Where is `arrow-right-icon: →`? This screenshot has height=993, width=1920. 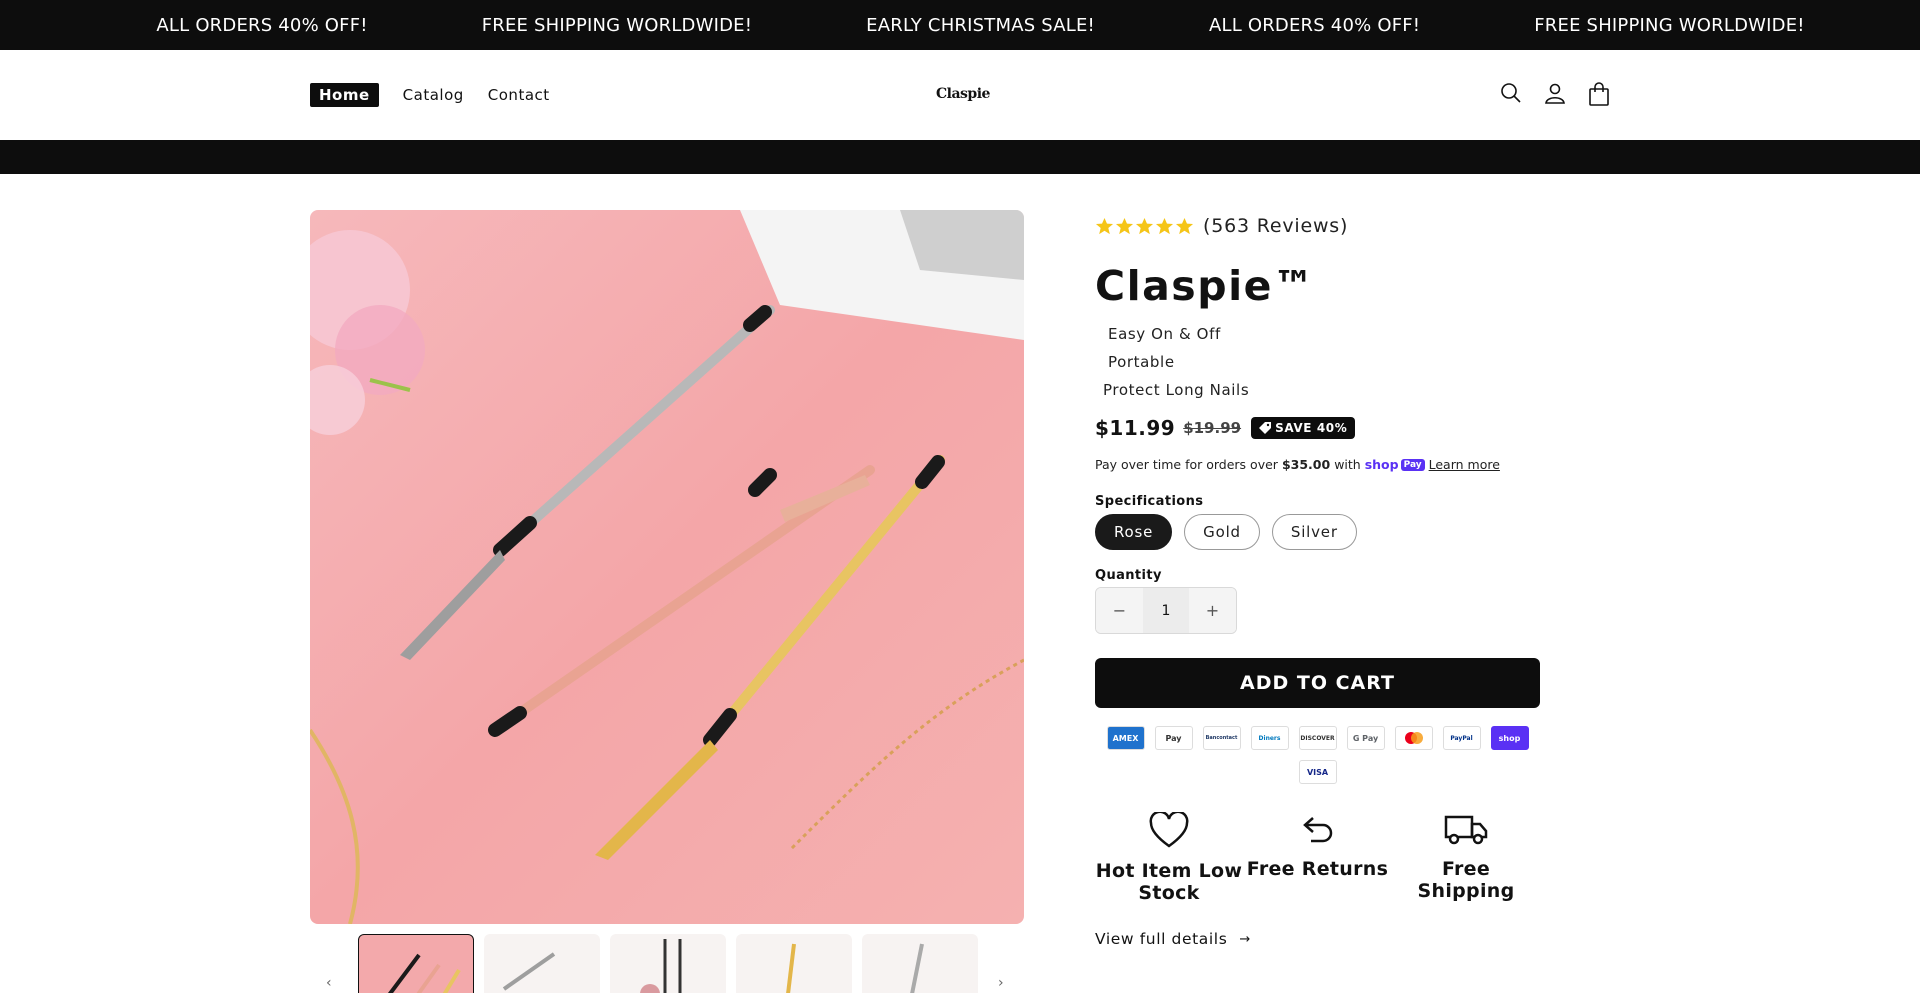
arrow-right-icon: → is located at coordinates (1245, 939).